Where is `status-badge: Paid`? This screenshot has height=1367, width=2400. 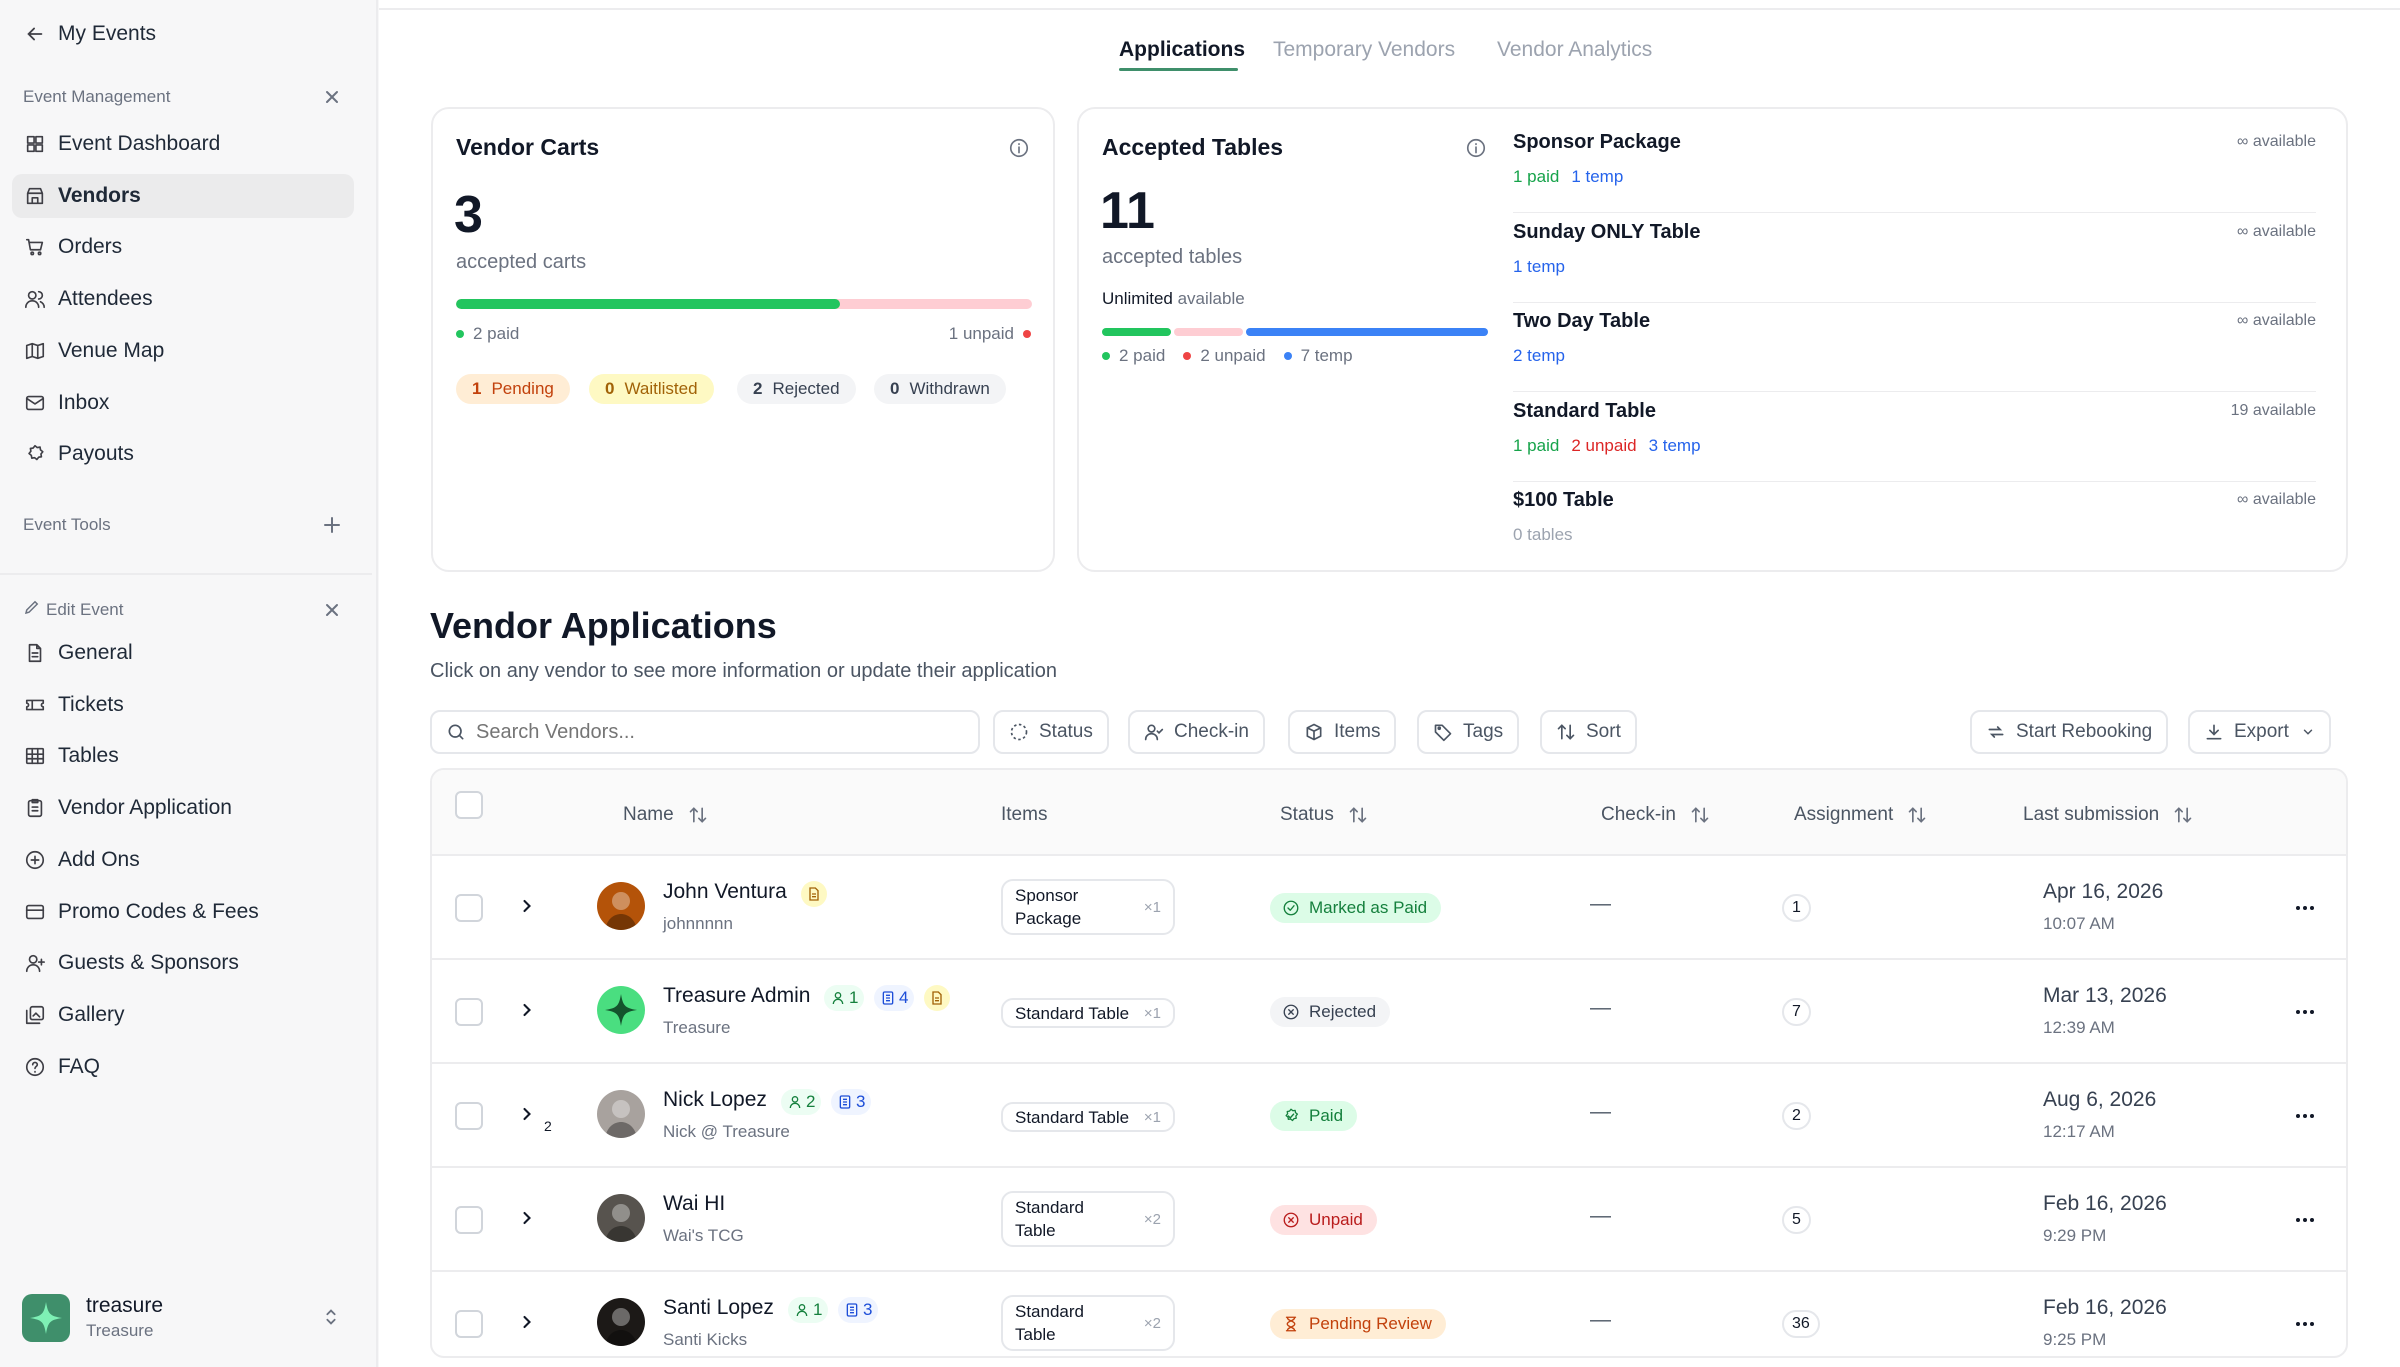
status-badge: Paid is located at coordinates (1314, 1116).